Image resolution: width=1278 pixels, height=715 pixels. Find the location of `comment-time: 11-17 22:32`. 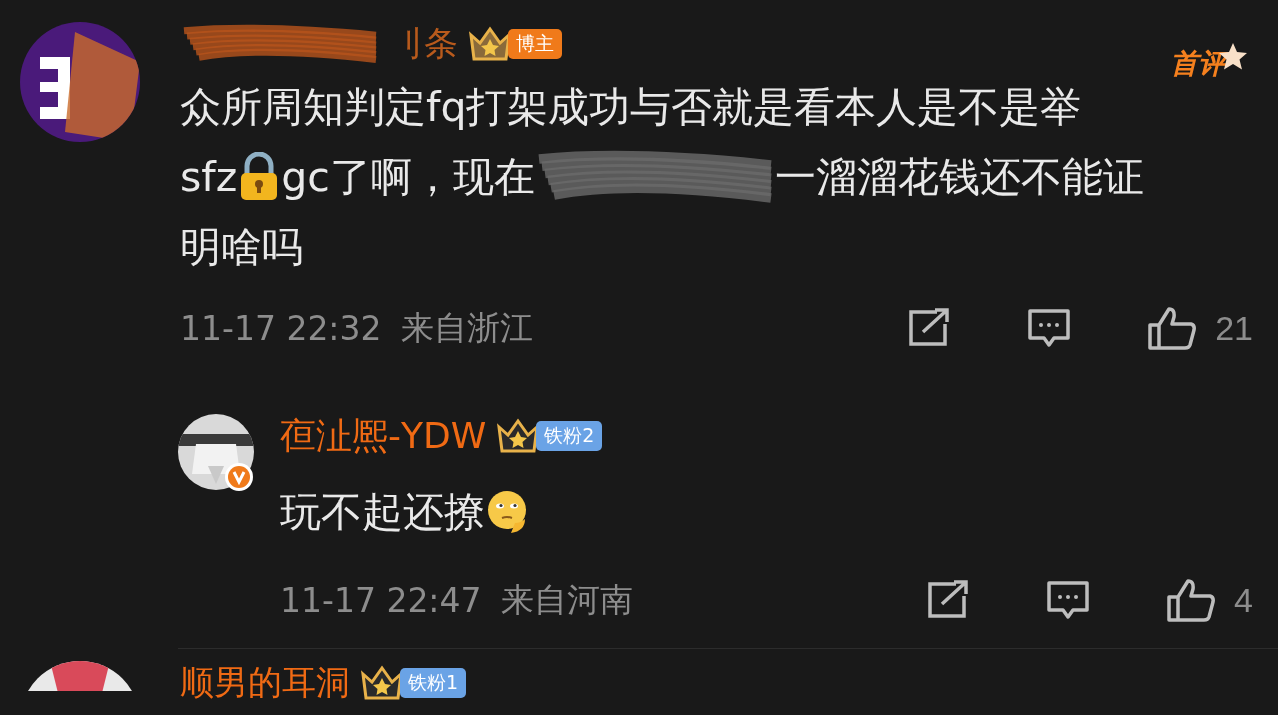

comment-time: 11-17 22:32 is located at coordinates (281, 328).